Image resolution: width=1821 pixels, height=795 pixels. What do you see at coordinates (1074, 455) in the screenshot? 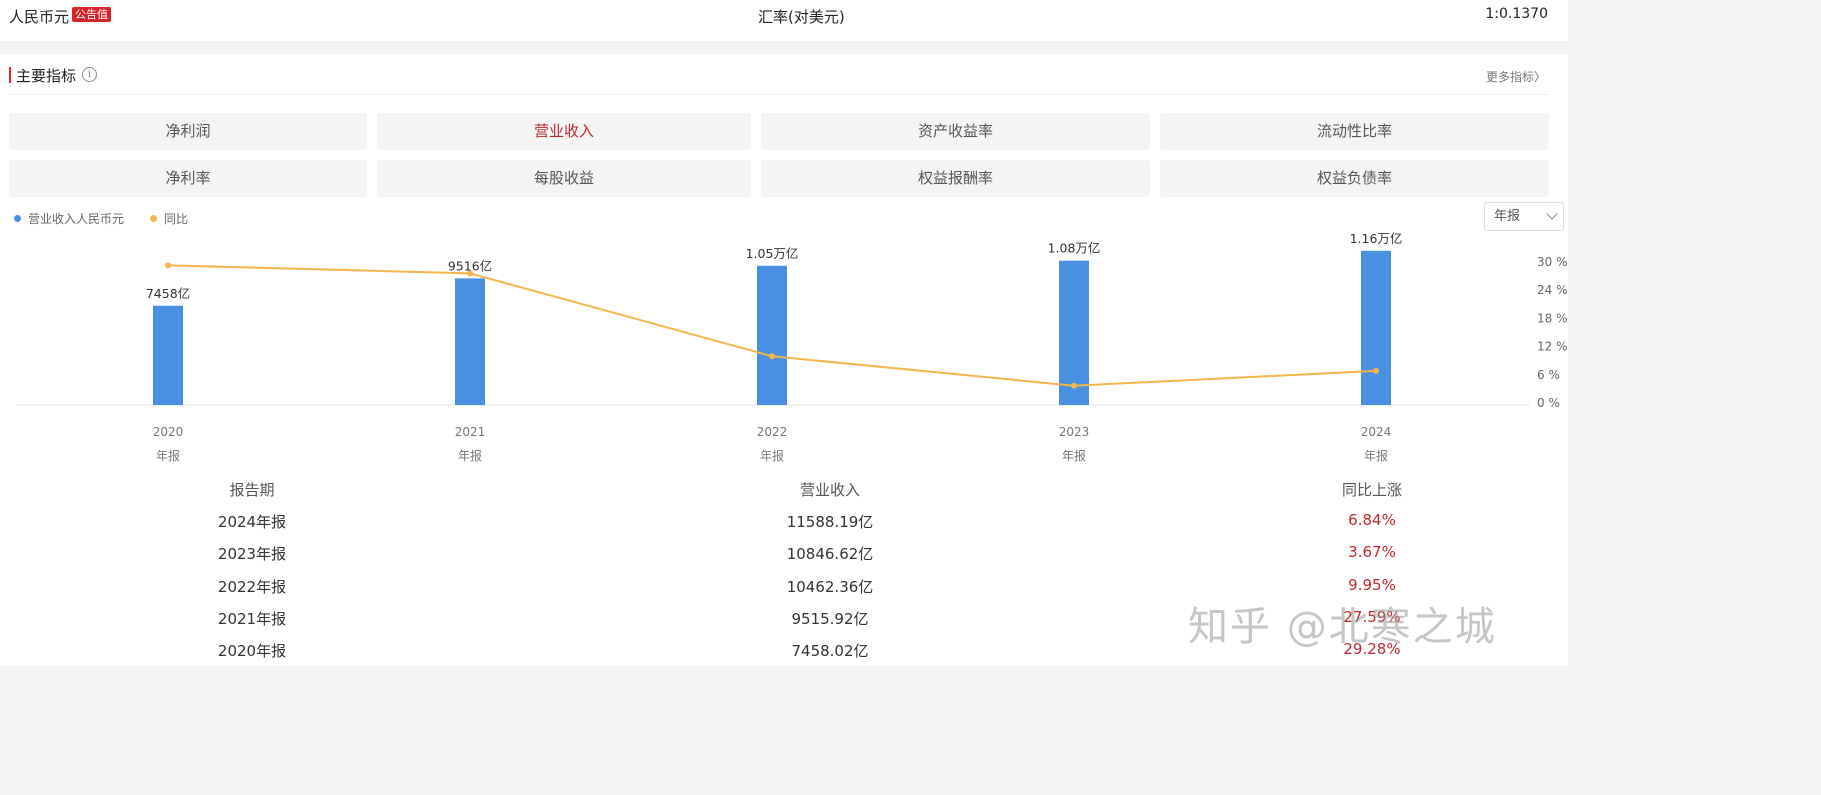
I see `x-sublabel-2023: 年报` at bounding box center [1074, 455].